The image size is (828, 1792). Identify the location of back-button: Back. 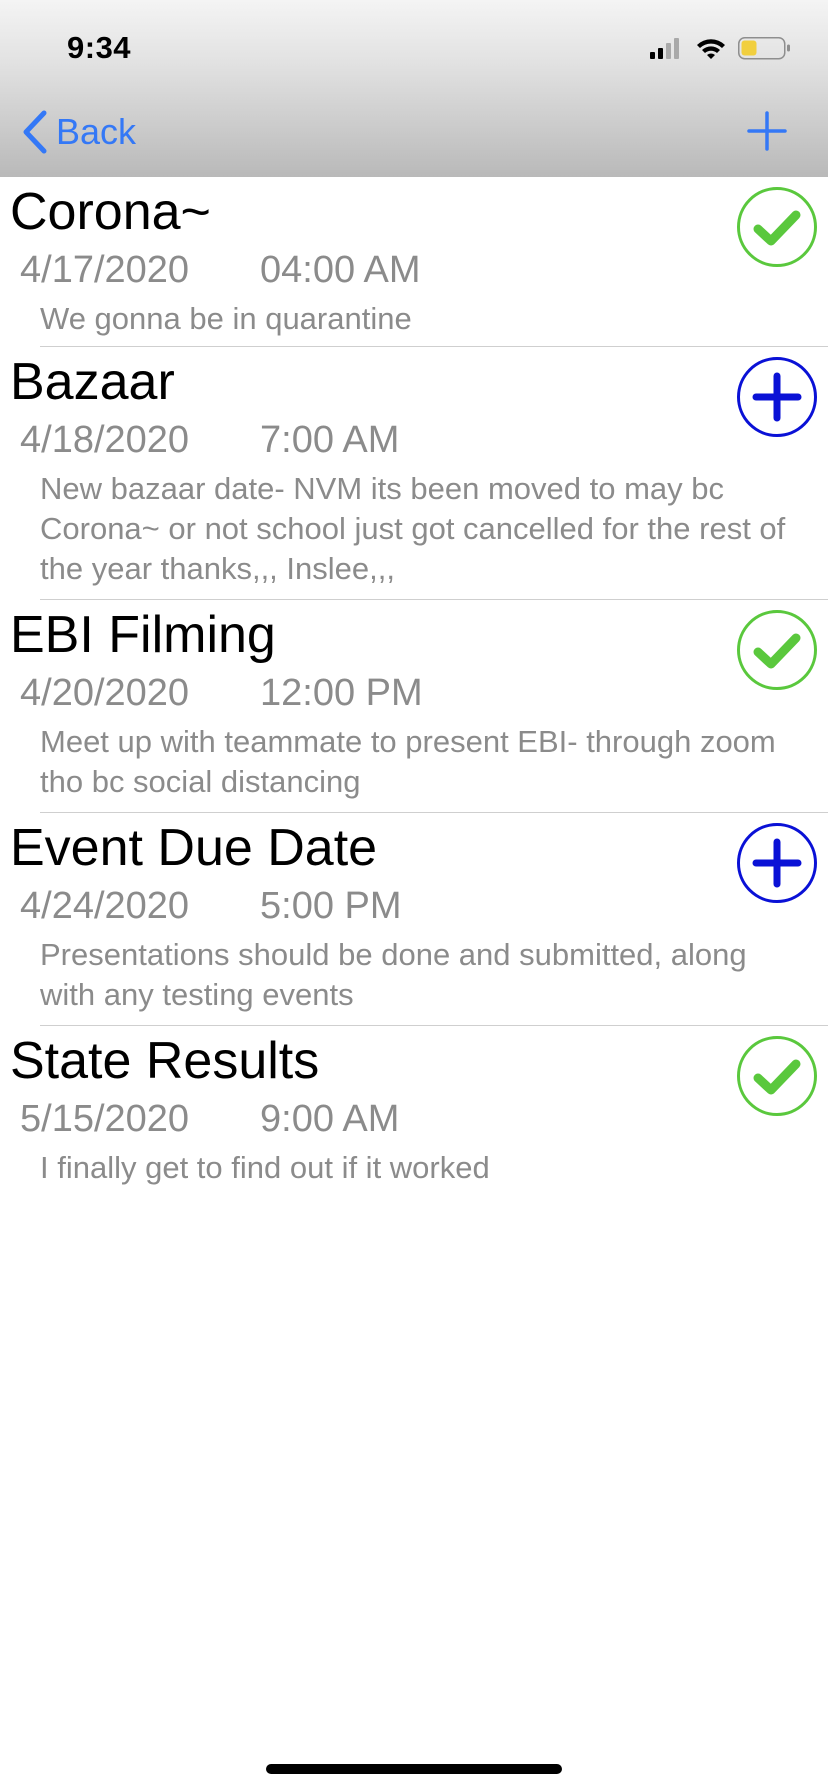
(79, 132).